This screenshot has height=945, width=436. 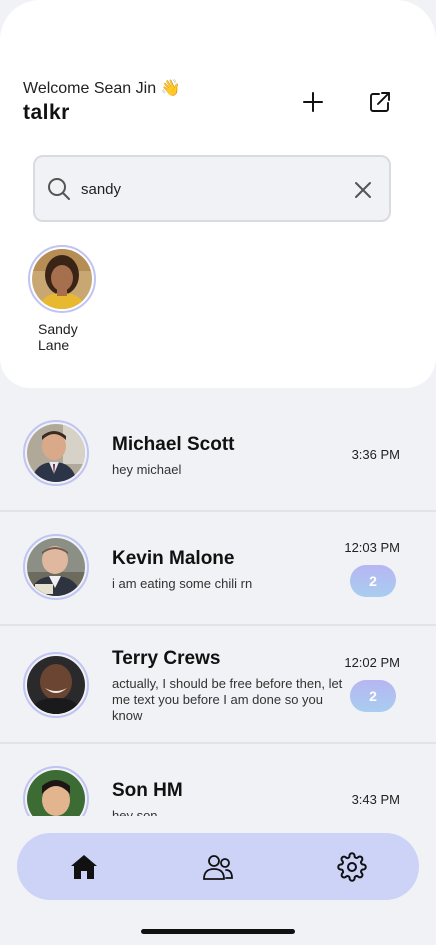 What do you see at coordinates (173, 444) in the screenshot?
I see `chat-name: Michael Scott` at bounding box center [173, 444].